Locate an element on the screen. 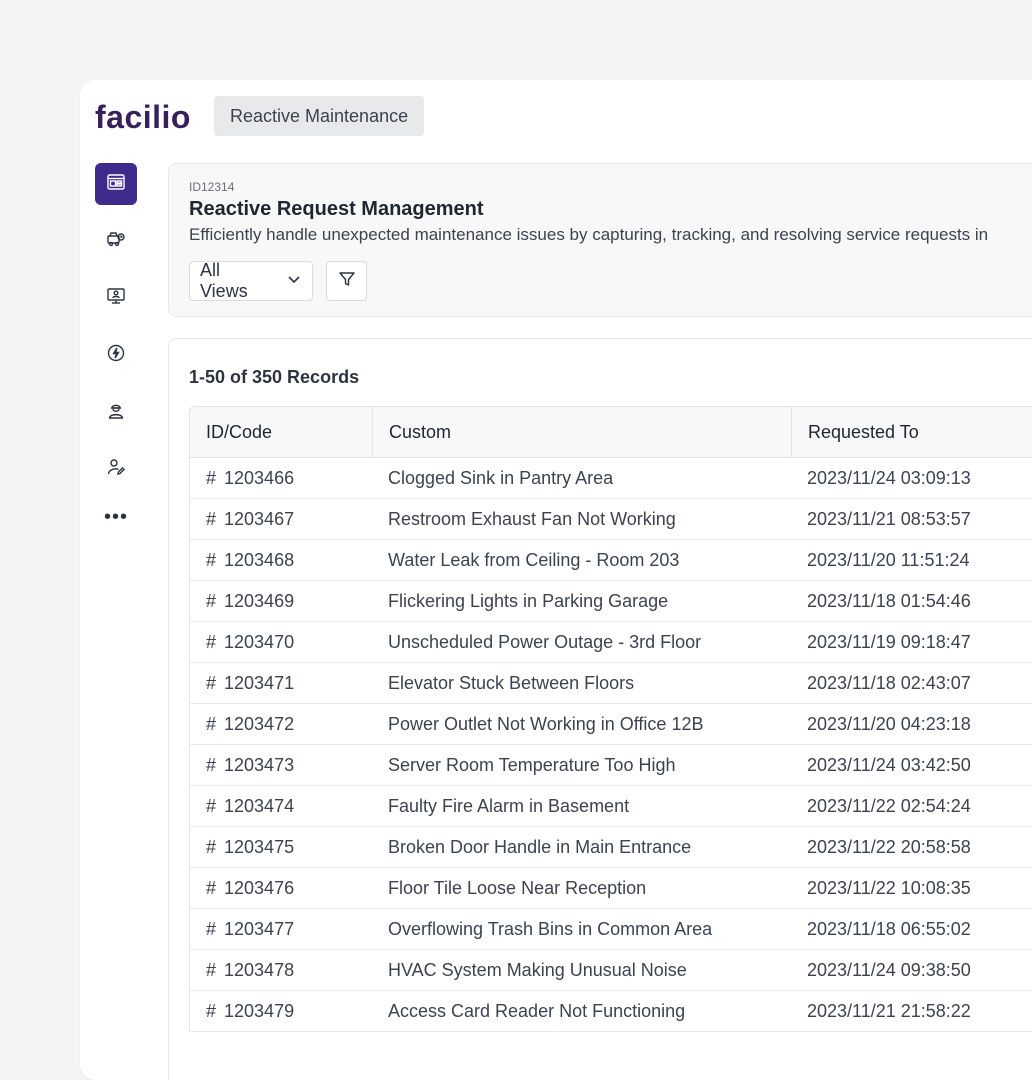  views-dropdown: All Views is located at coordinates (251, 280).